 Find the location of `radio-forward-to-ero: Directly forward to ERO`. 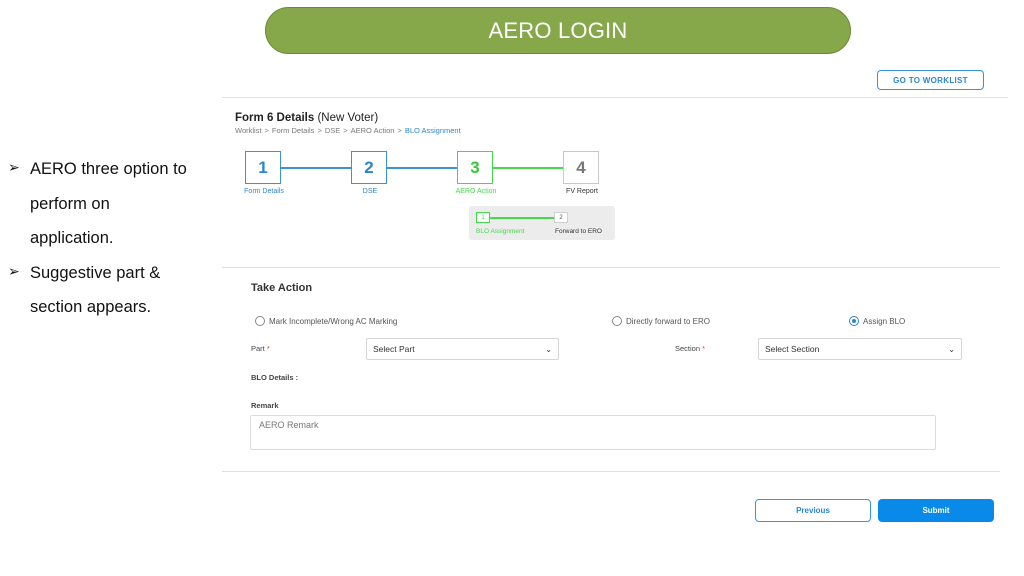

radio-forward-to-ero: Directly forward to ERO is located at coordinates (661, 321).